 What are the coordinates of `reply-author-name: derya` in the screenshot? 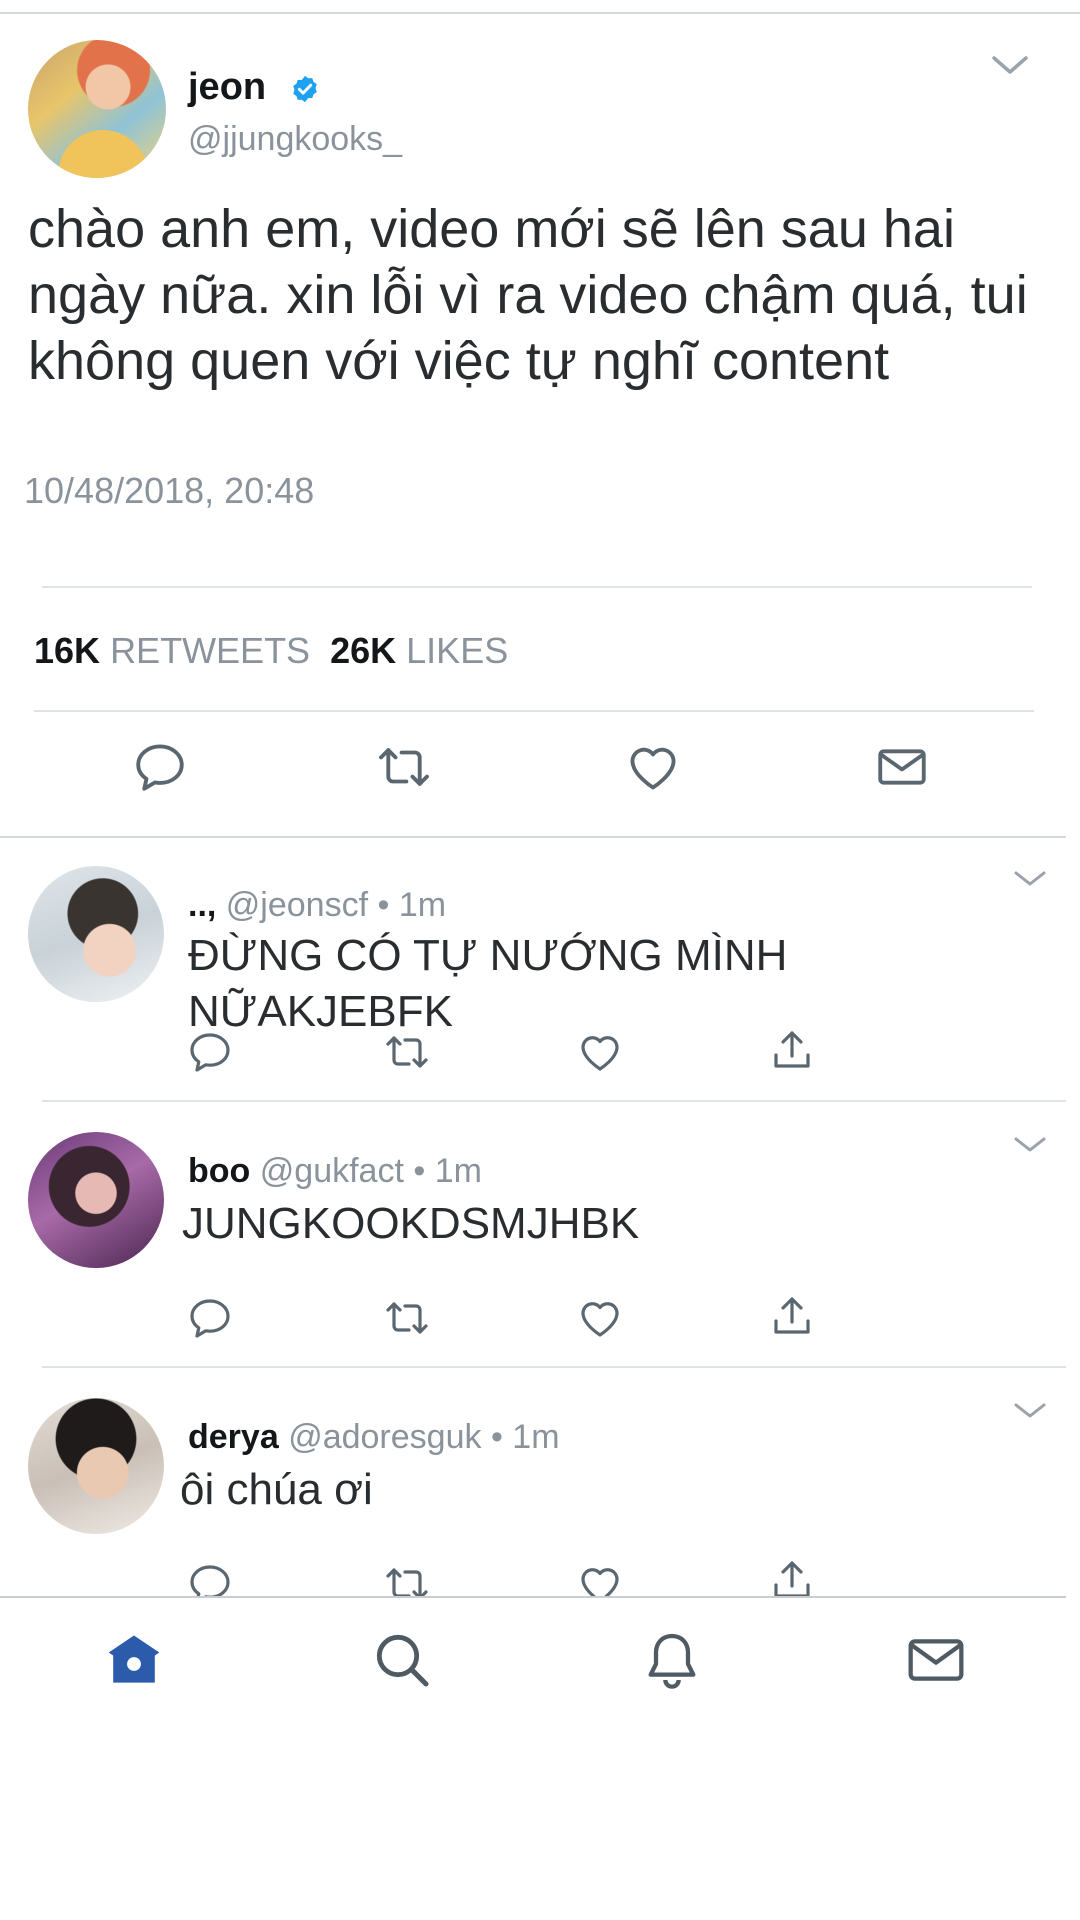 It's located at (233, 1437).